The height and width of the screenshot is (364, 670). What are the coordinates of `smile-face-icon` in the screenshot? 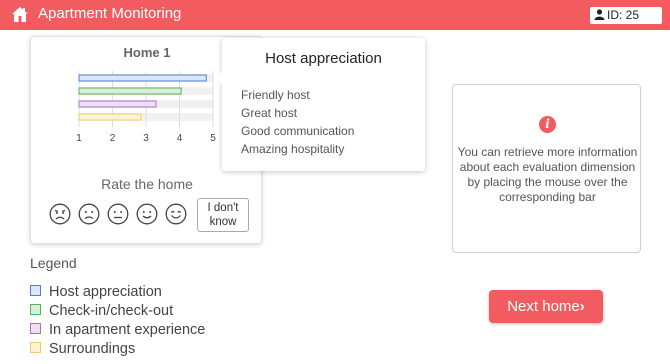 It's located at (147, 214).